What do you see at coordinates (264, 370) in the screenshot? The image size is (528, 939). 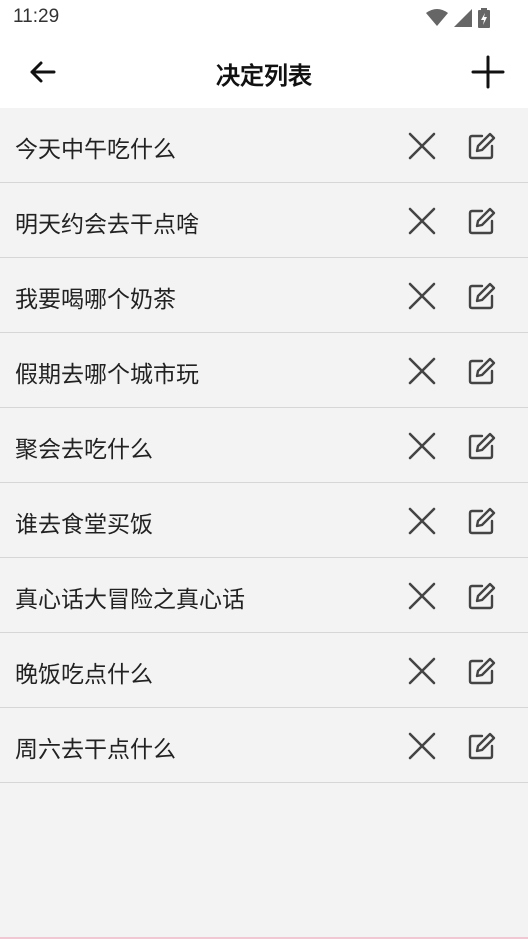 I see `decision-row: 假期去哪个城市玩` at bounding box center [264, 370].